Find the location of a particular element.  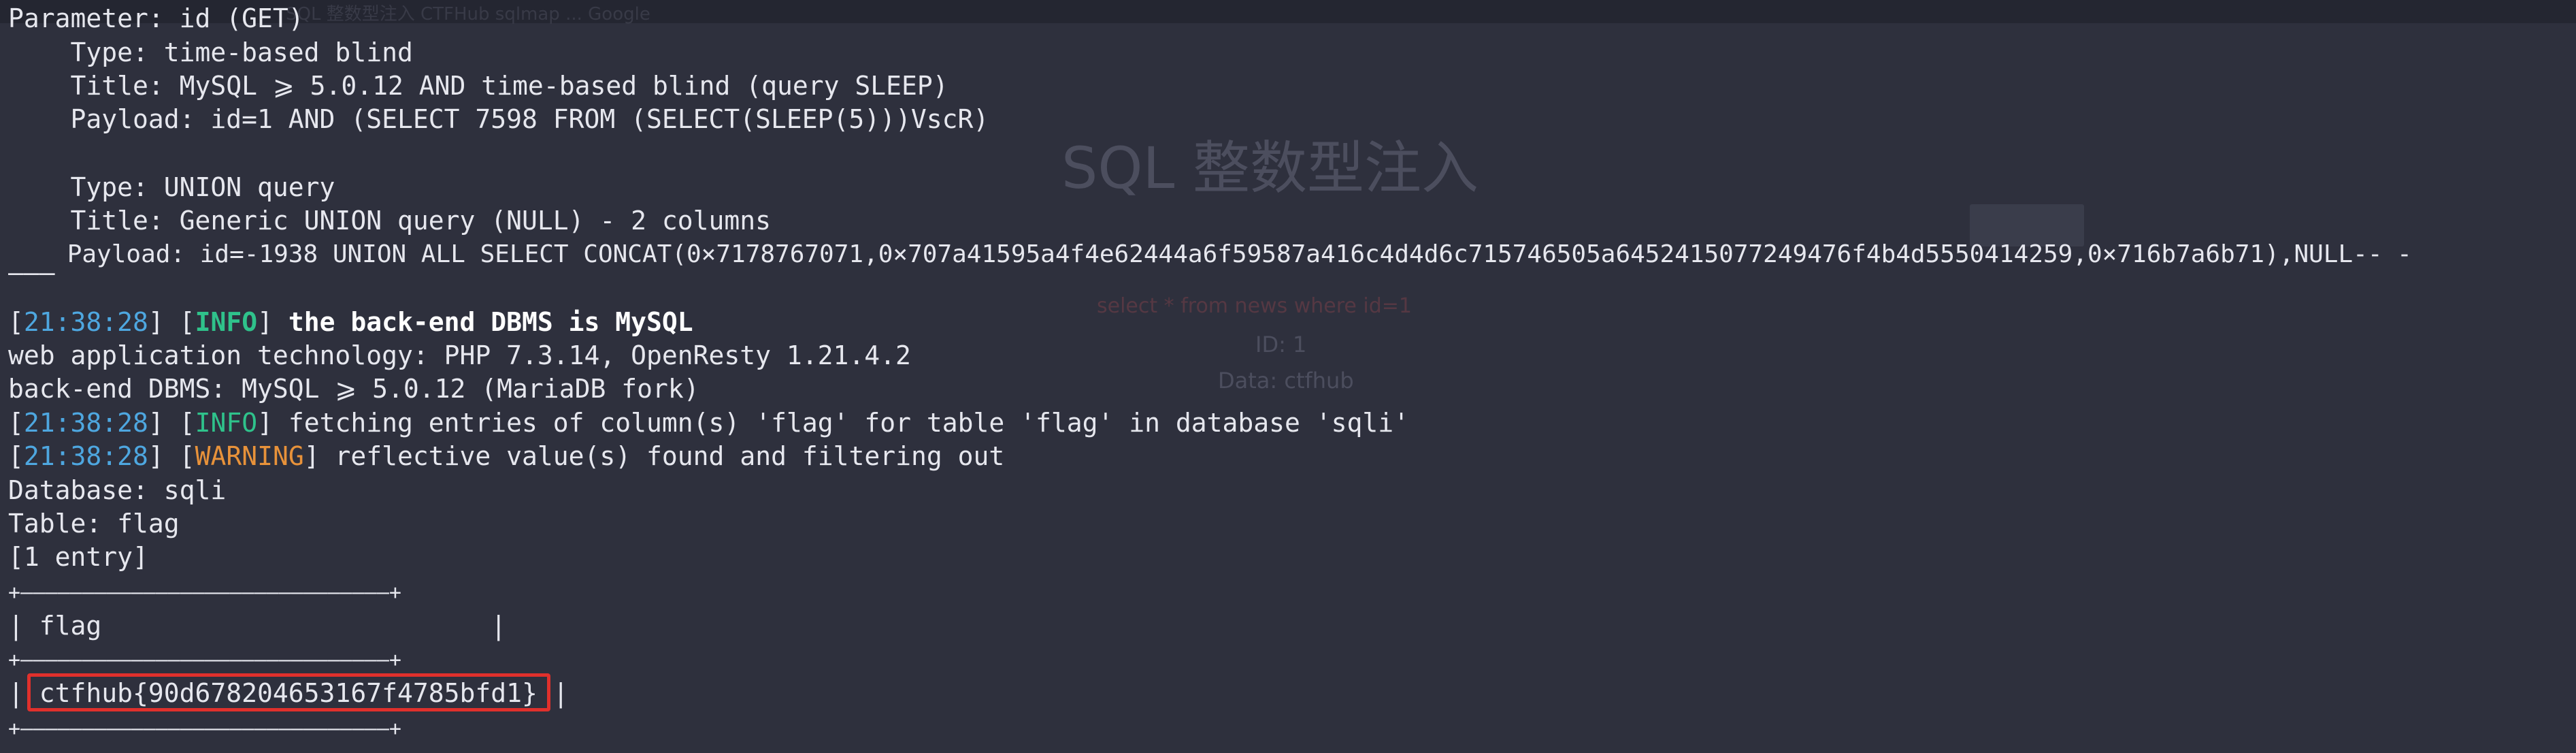

technique-2-type: Type: UNION query is located at coordinates (172, 187).